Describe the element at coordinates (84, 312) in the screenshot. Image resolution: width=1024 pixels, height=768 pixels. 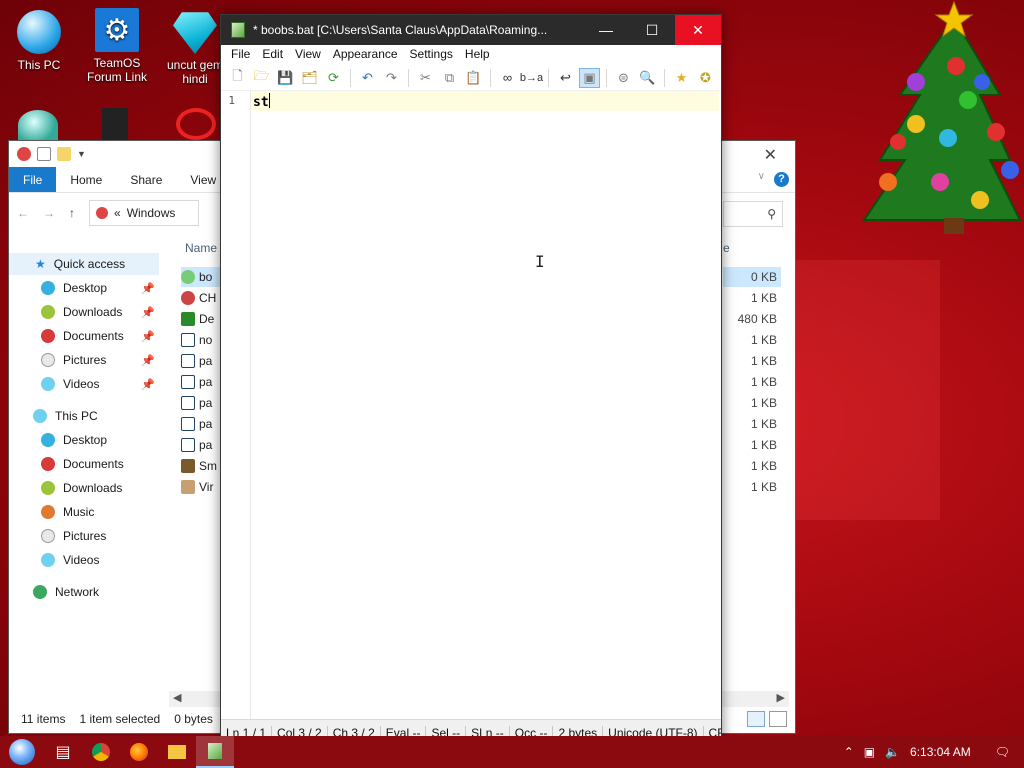
I see `nav-quick-downloads: Downloads 📌` at that location.